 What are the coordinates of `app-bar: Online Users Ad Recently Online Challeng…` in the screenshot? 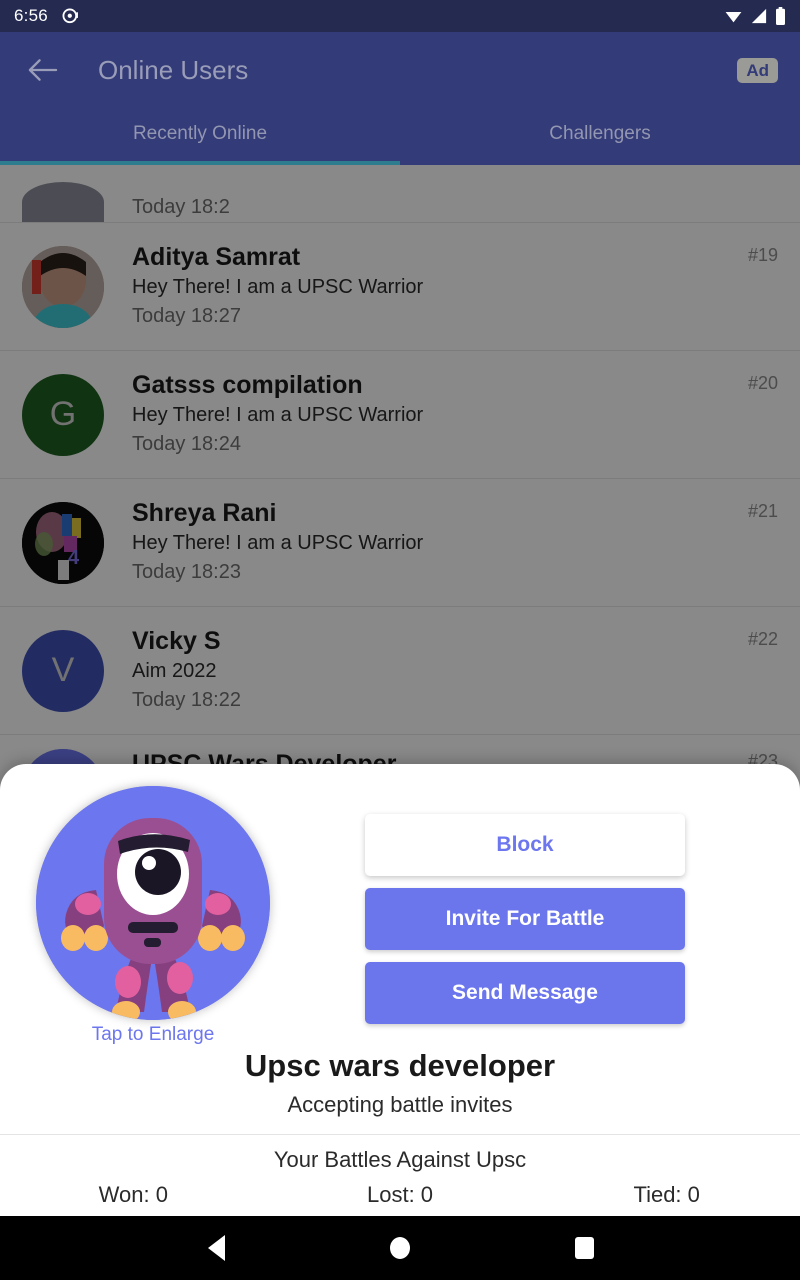 It's located at (400, 98).